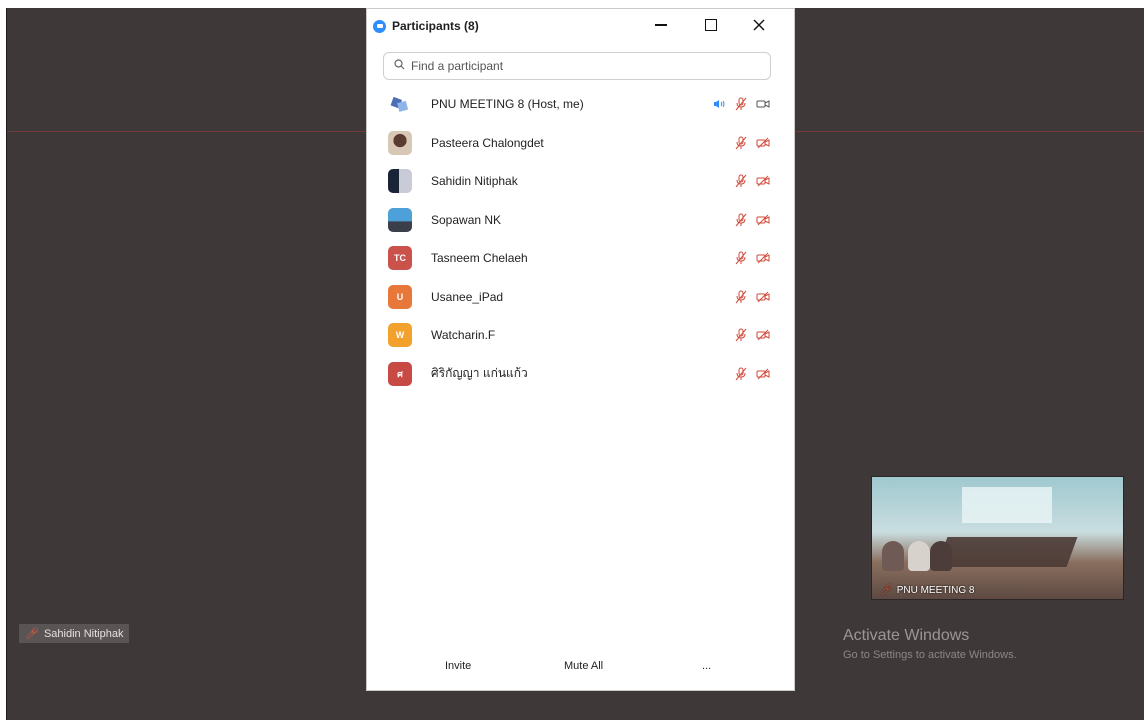 This screenshot has width=1144, height=724. Describe the element at coordinates (580, 220) in the screenshot. I see `participant-row: Sopawan NK` at that location.